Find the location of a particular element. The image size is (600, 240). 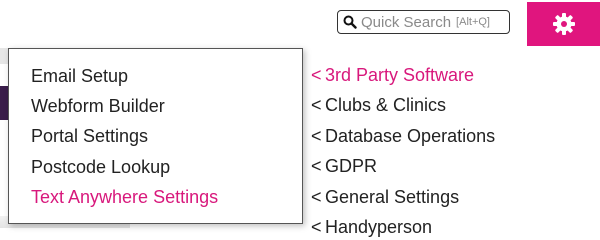

submenu-item-webform-builder: Webform Builder is located at coordinates (98, 106).